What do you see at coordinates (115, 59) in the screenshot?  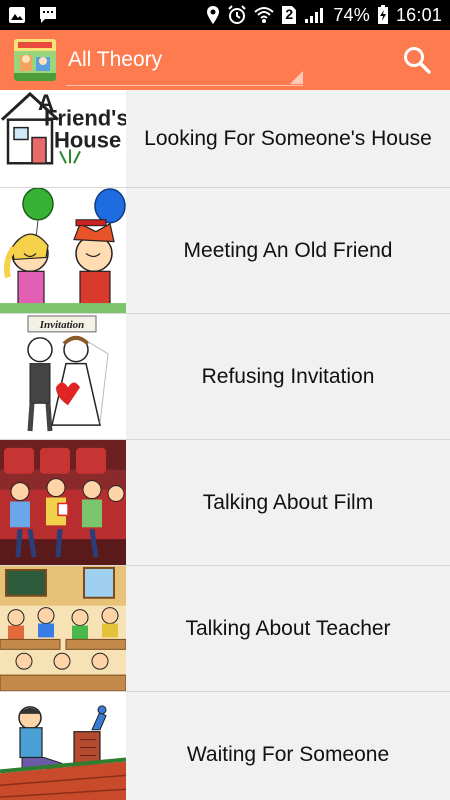 I see `page-title: All Theory` at bounding box center [115, 59].